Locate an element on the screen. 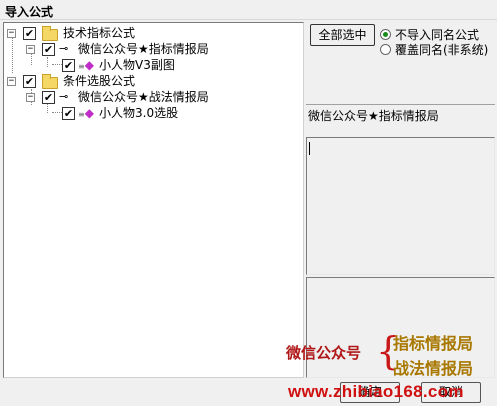 This screenshot has width=497, height=406. tree-node-formula: ✔ ≡◆ 小人物V3副图 is located at coordinates (177, 65).